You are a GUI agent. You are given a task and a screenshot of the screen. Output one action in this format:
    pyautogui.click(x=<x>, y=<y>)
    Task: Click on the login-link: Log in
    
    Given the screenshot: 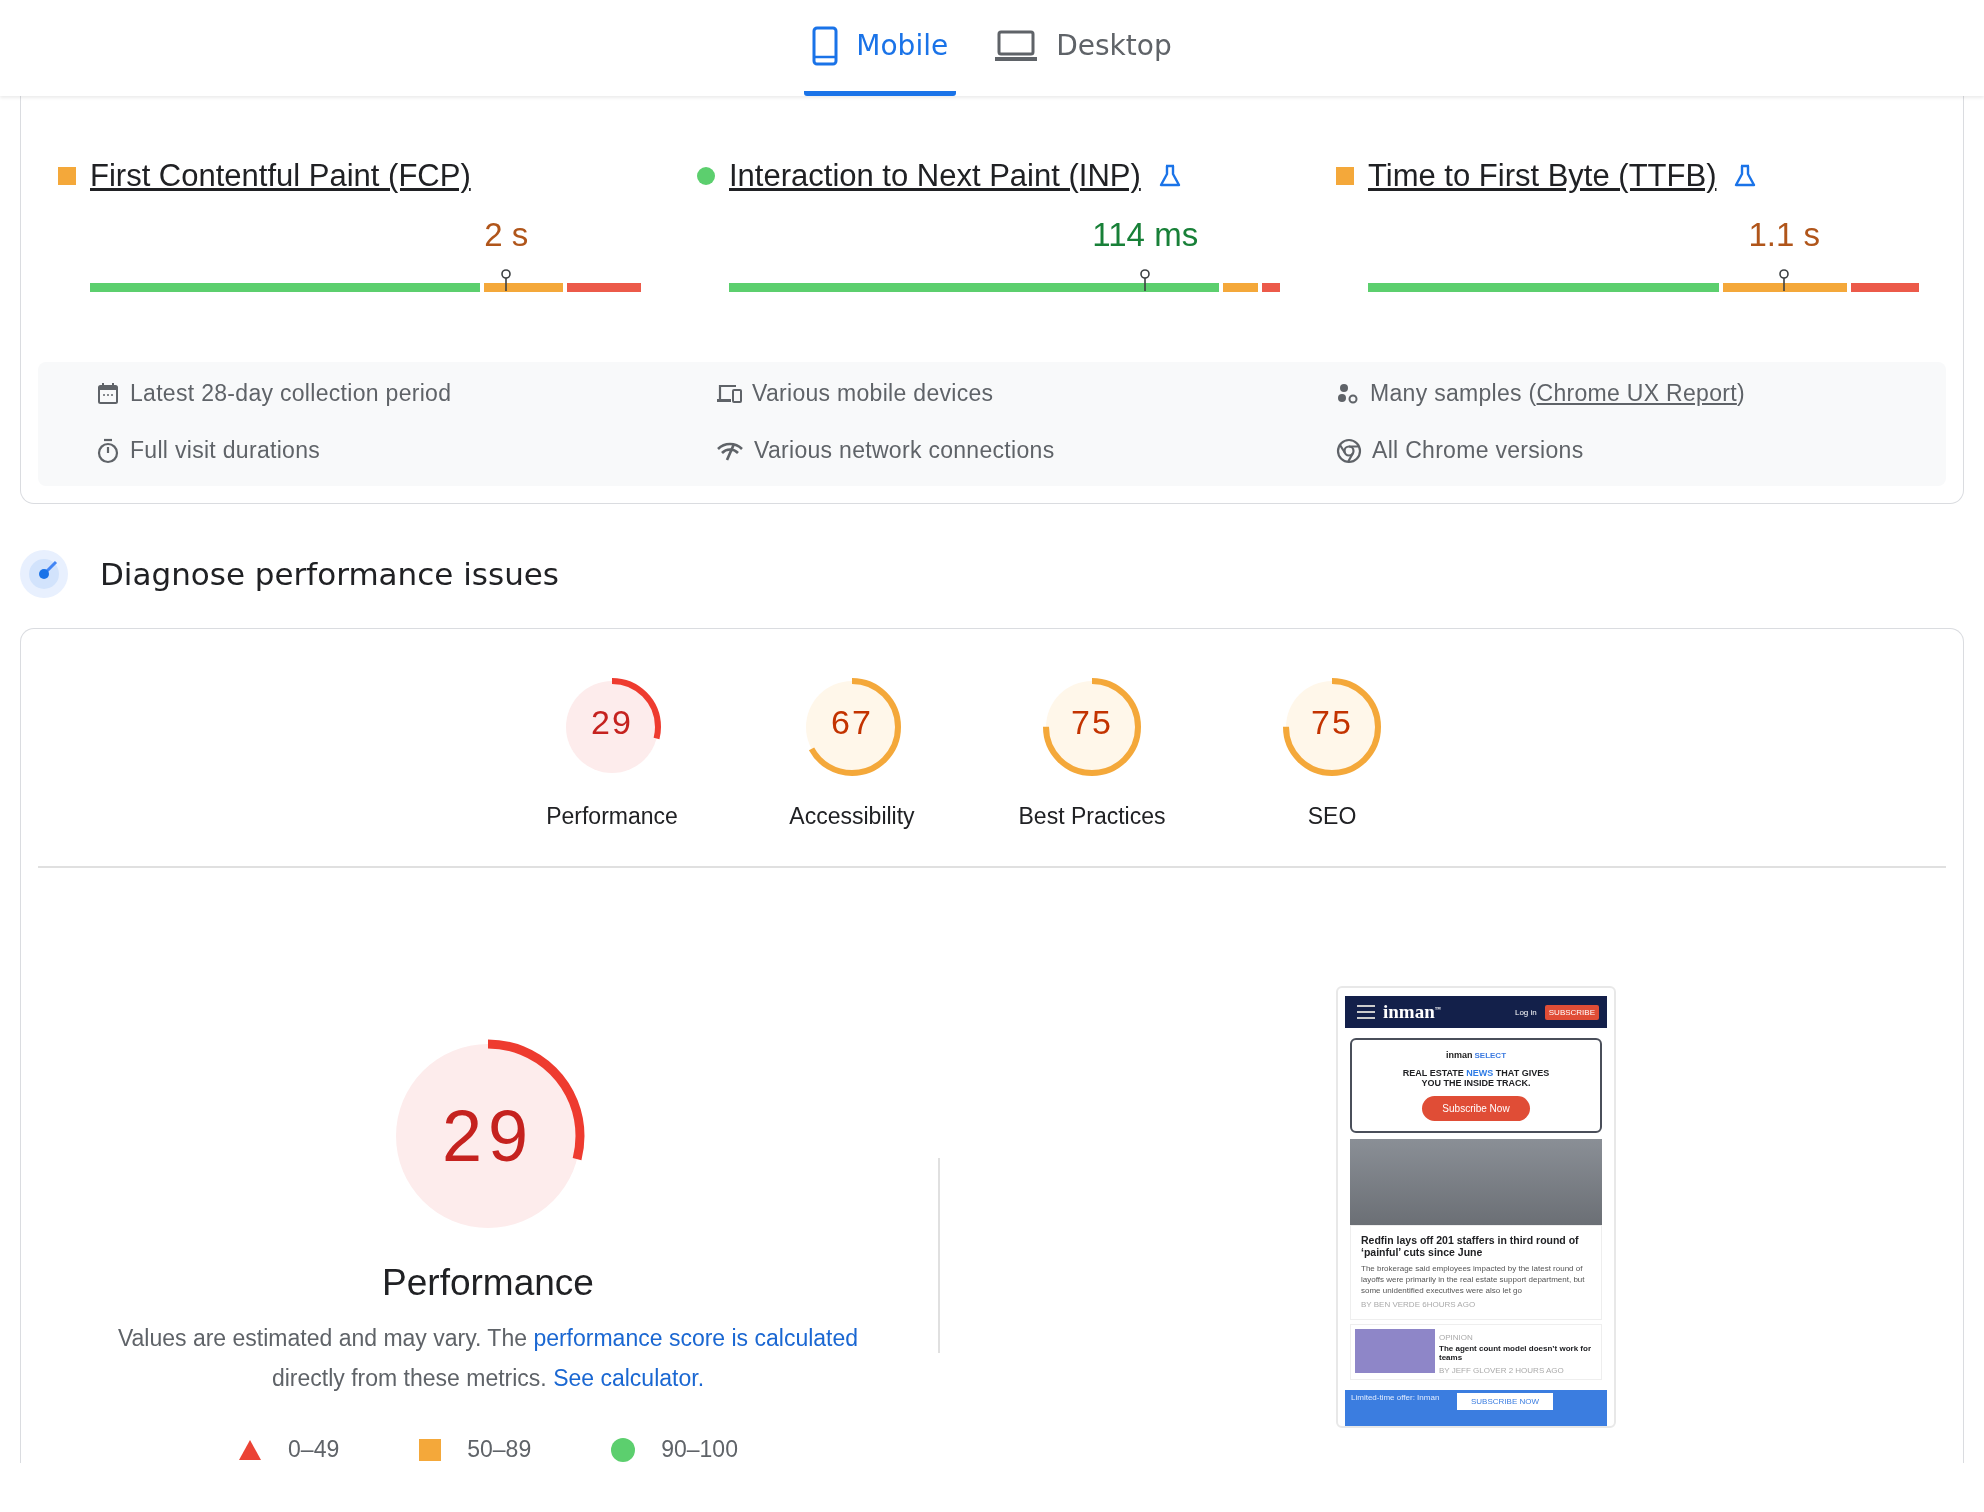 What is the action you would take?
    pyautogui.click(x=1525, y=1012)
    